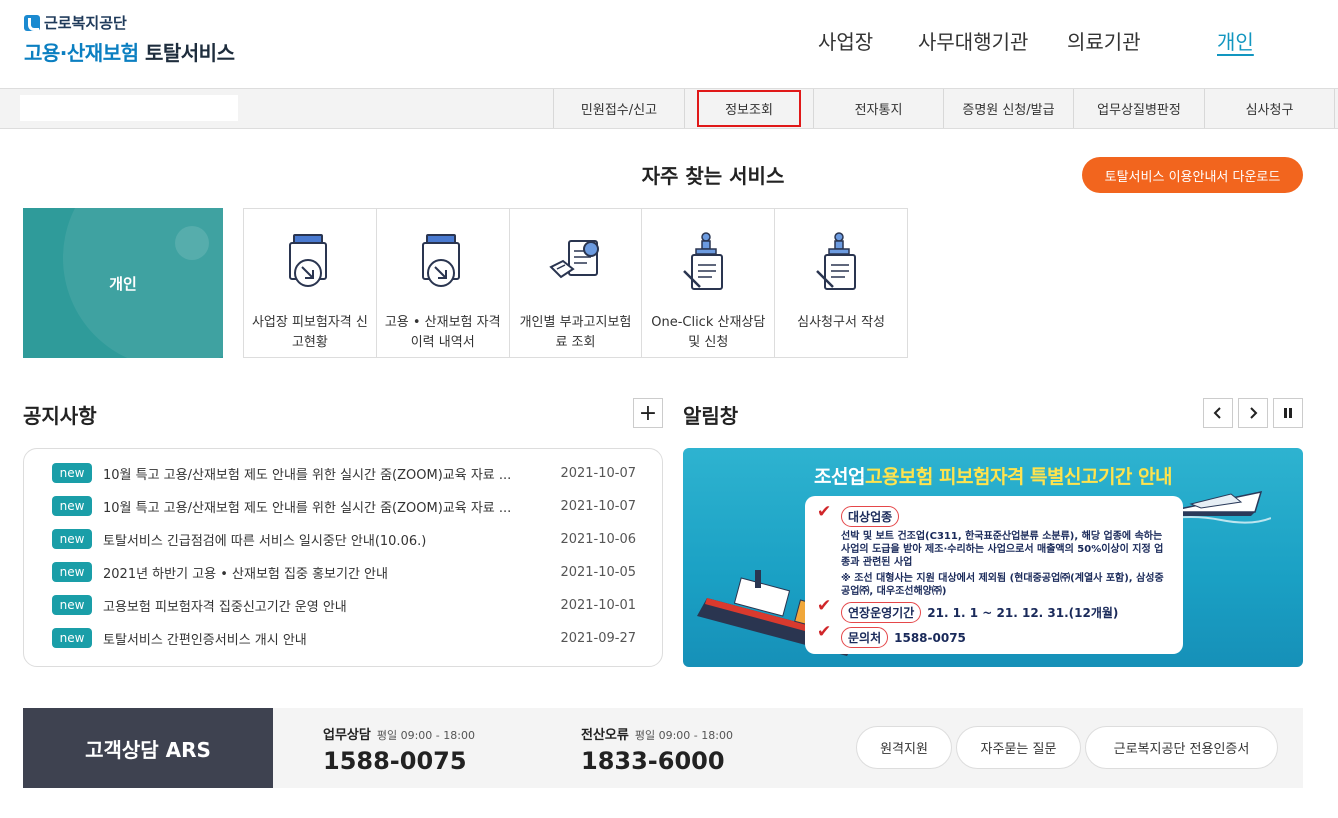  I want to click on notices-more-button: +, so click(648, 413).